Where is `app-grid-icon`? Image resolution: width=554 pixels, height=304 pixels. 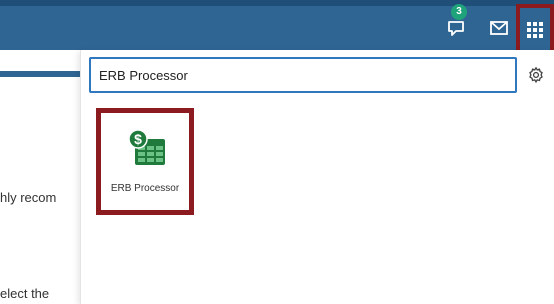 app-grid-icon is located at coordinates (535, 30).